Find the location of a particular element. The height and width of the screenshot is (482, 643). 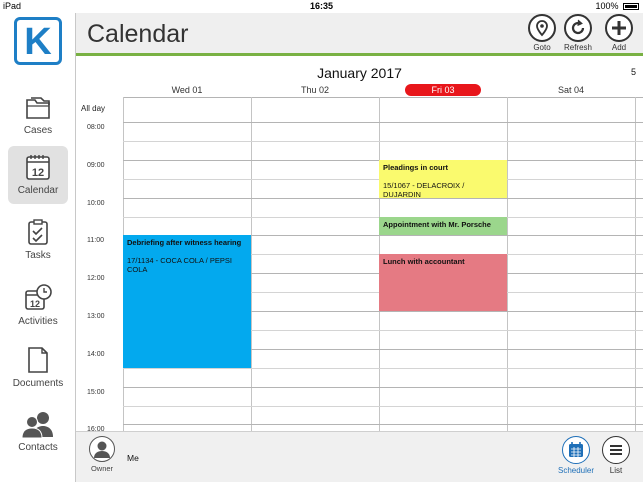

calendar-clock-icon: 12 is located at coordinates (38, 297).